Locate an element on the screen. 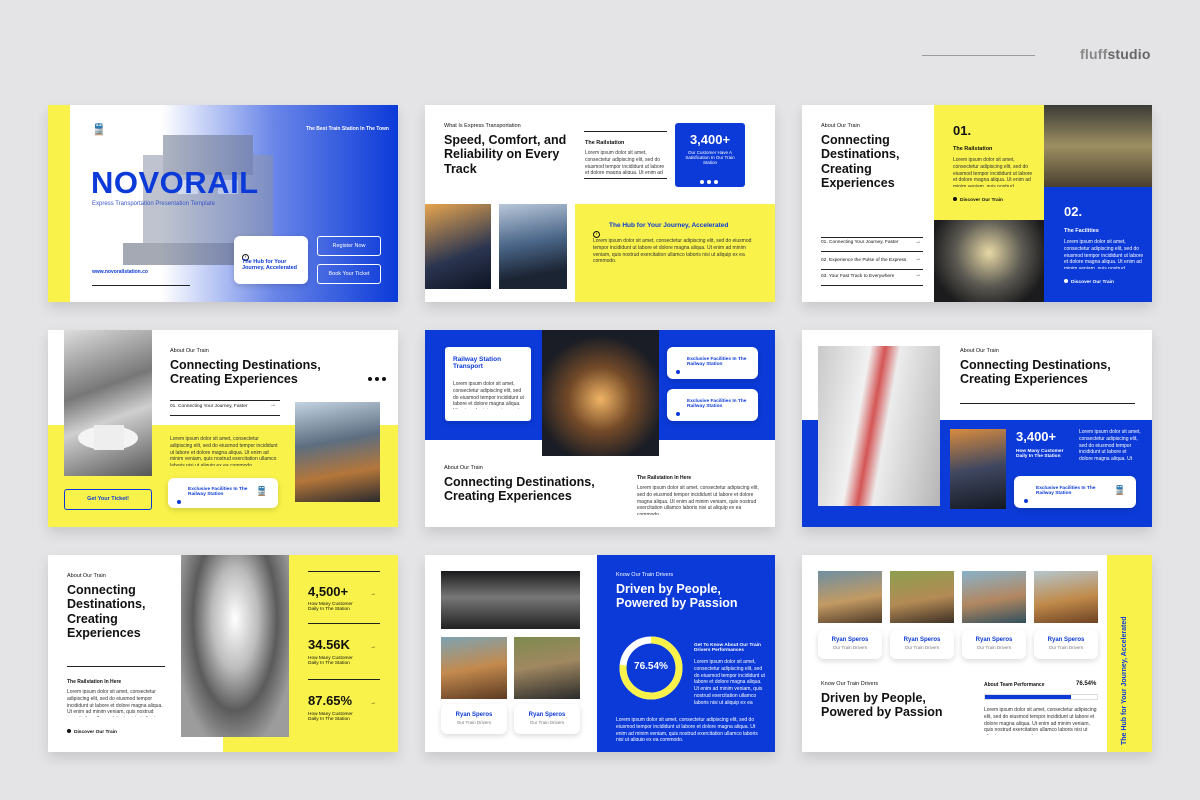 The height and width of the screenshot is (800, 1200). brand-divider is located at coordinates (978, 55).